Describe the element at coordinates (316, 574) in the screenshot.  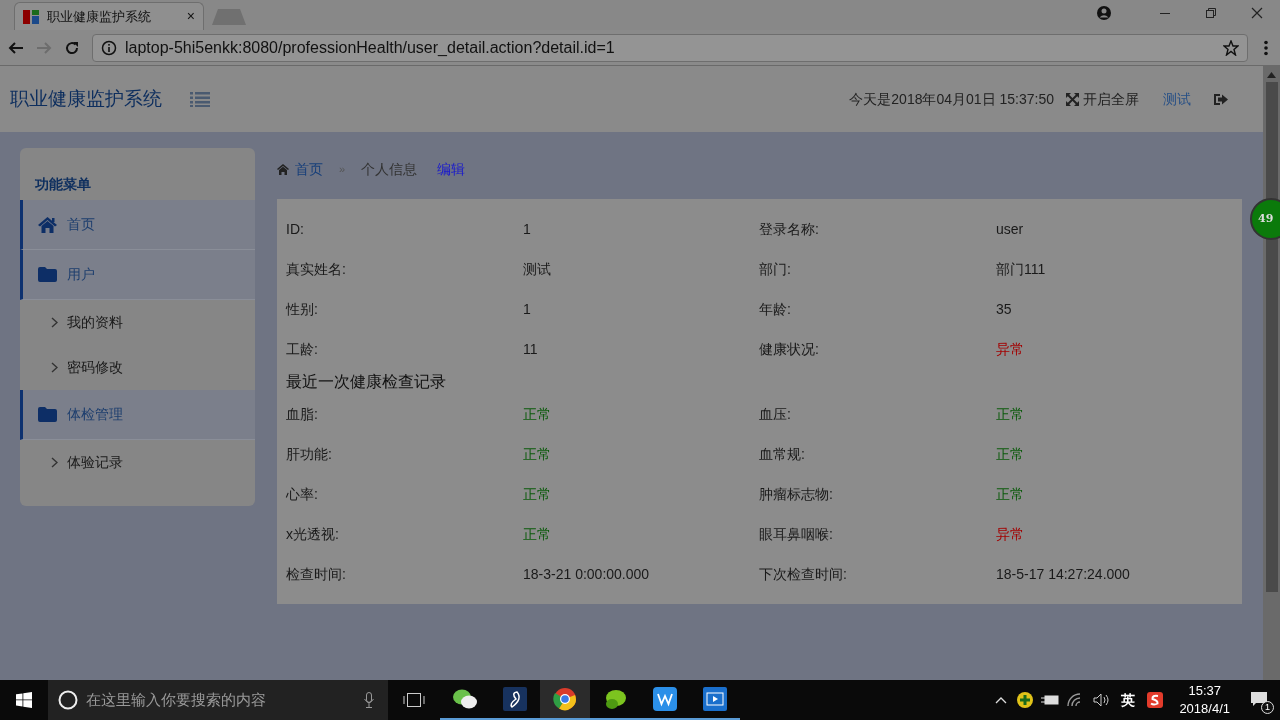
I see `field-label: 检查时间:` at that location.